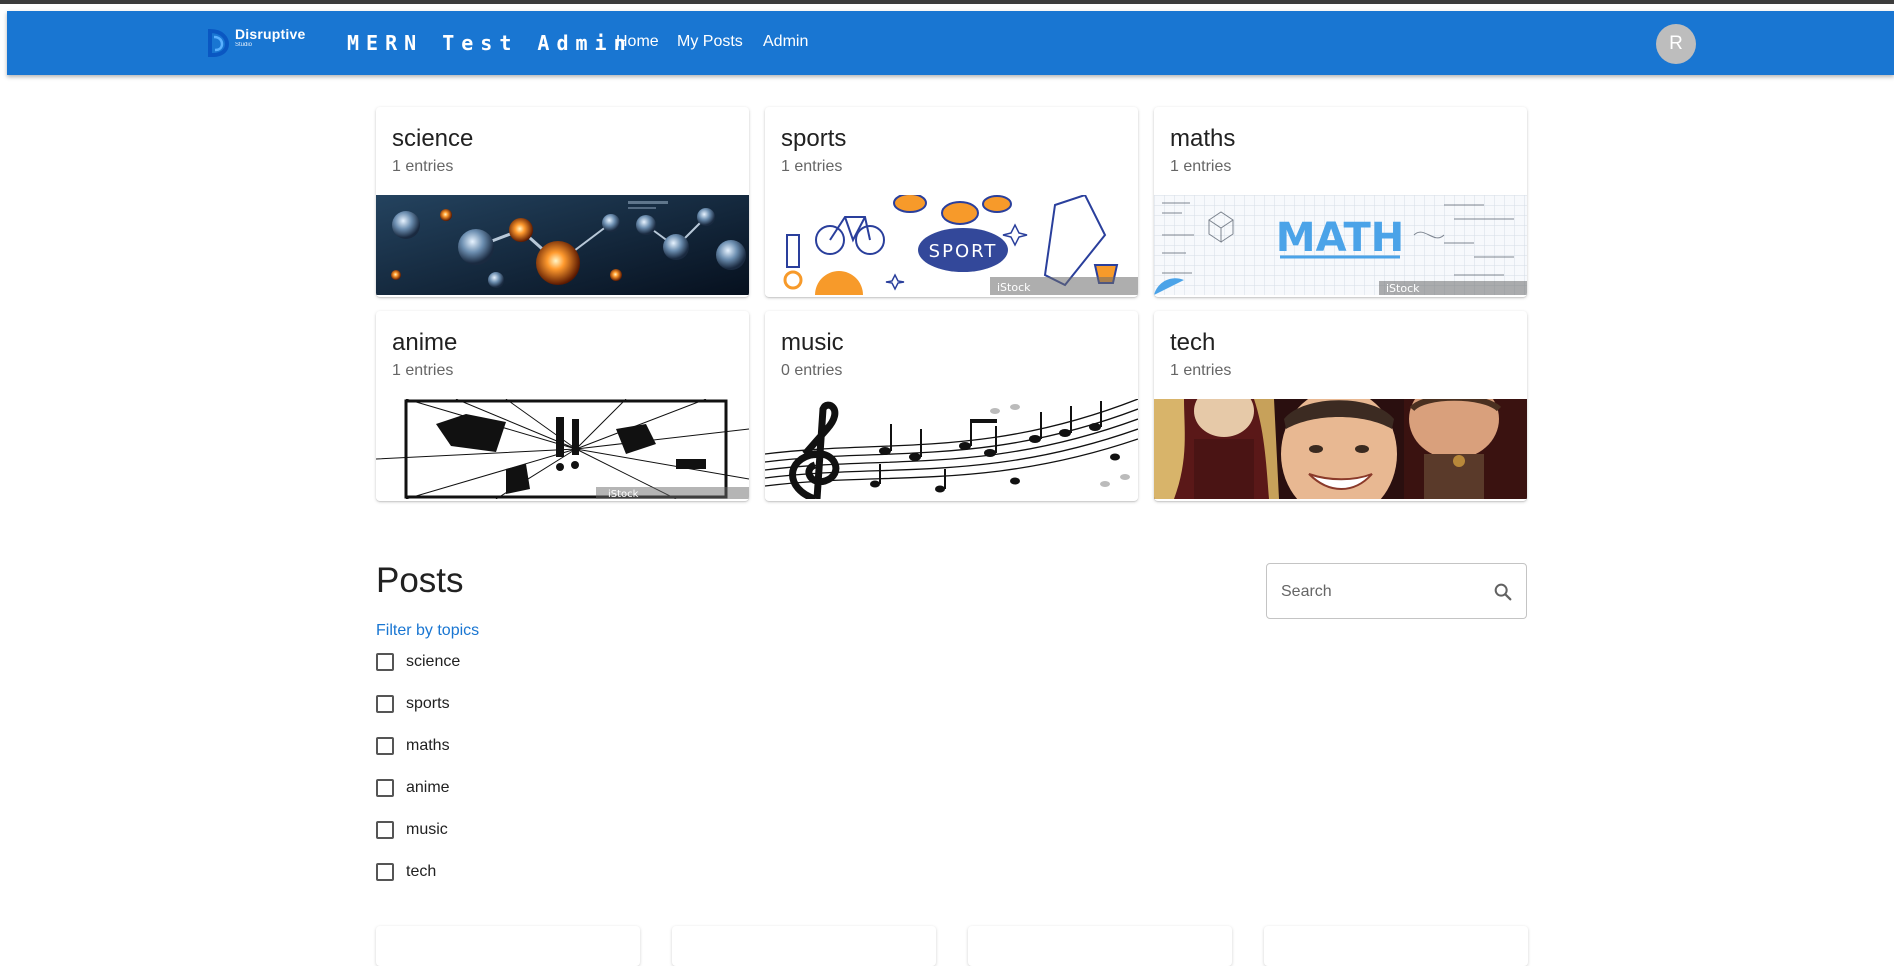 The height and width of the screenshot is (966, 1894). I want to click on nav-admin-link: Admin, so click(785, 42).